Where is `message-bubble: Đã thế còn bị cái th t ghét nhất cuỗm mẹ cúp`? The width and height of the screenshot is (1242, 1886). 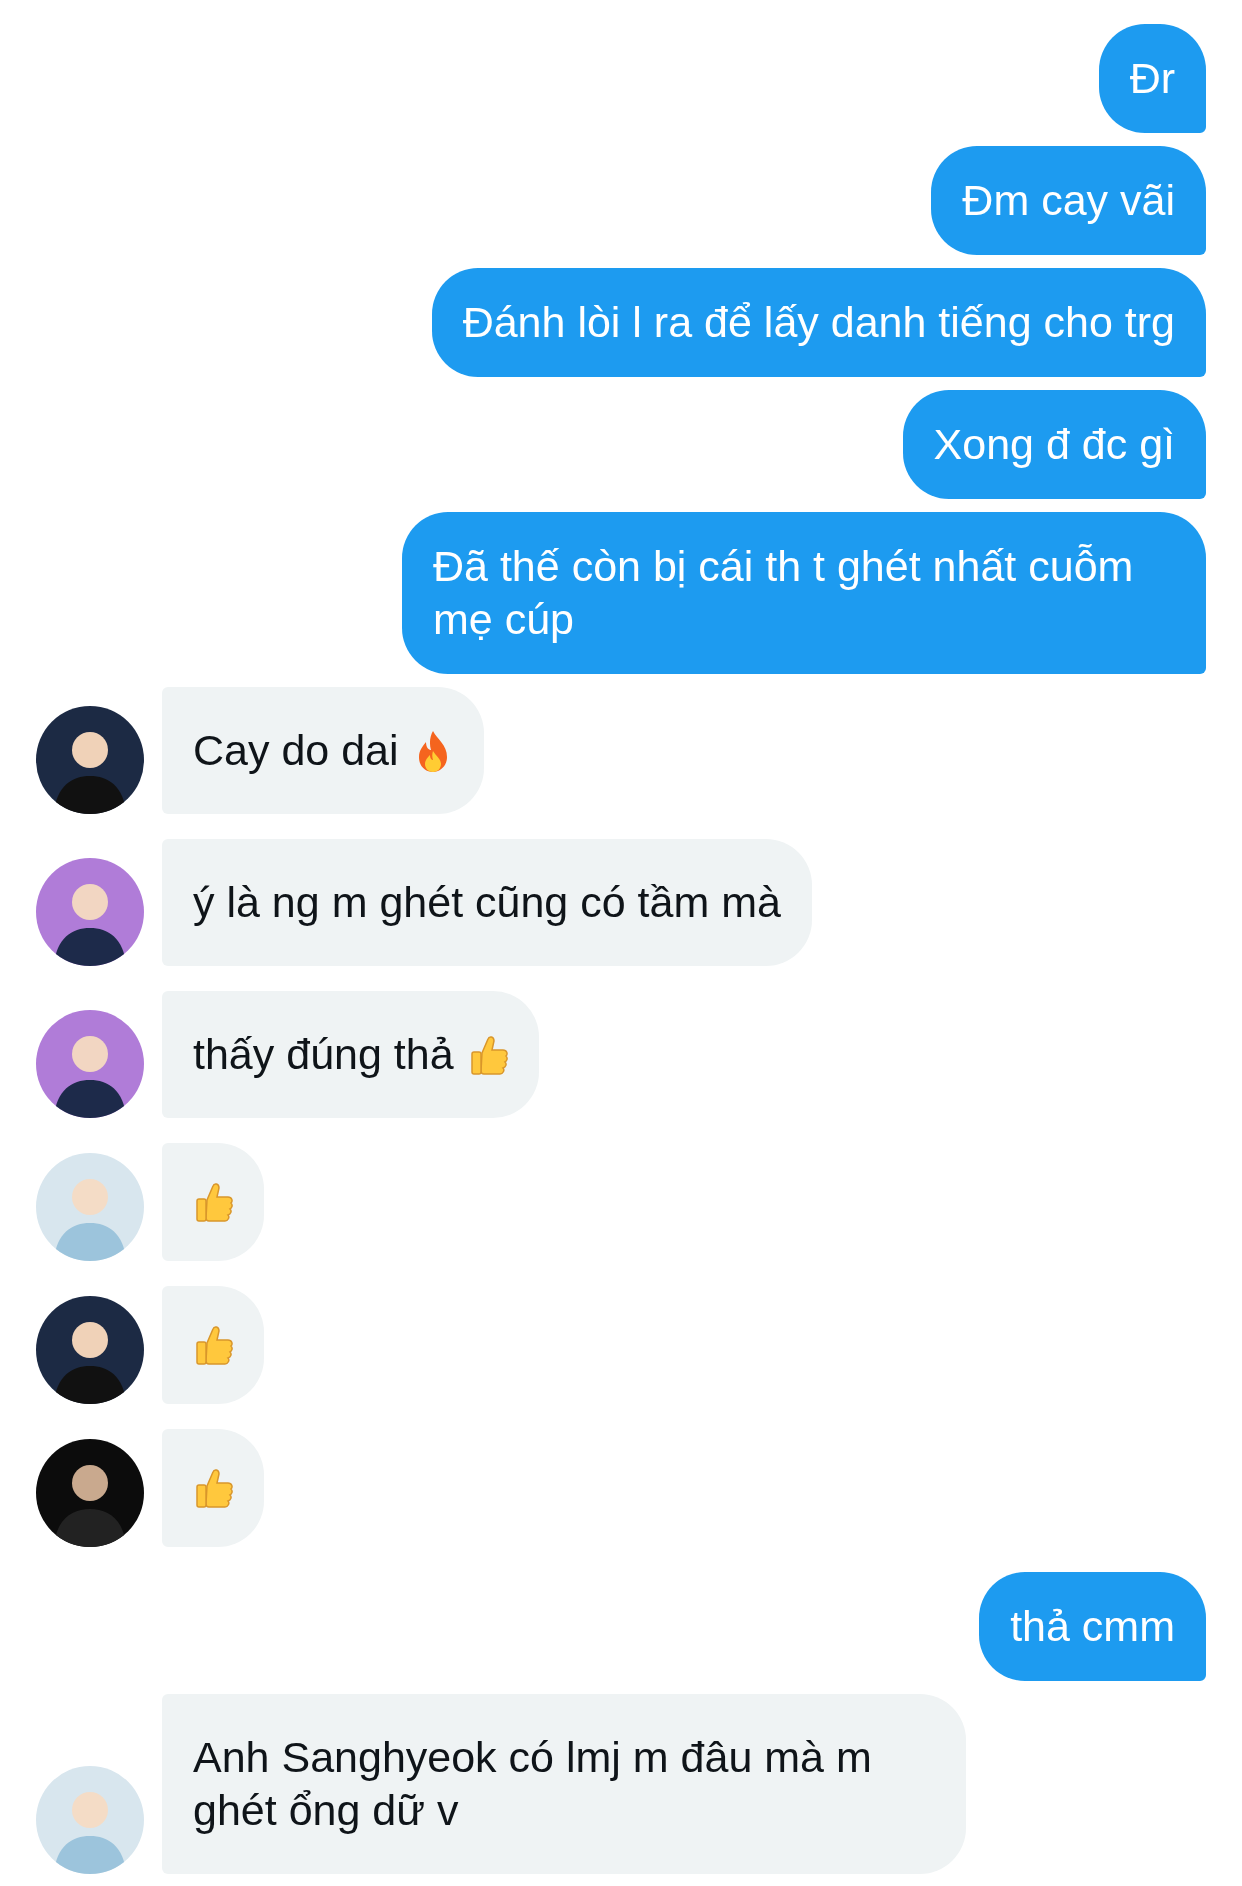 message-bubble: Đã thế còn bị cái th t ghét nhất cuỗm mẹ cúp is located at coordinates (804, 593).